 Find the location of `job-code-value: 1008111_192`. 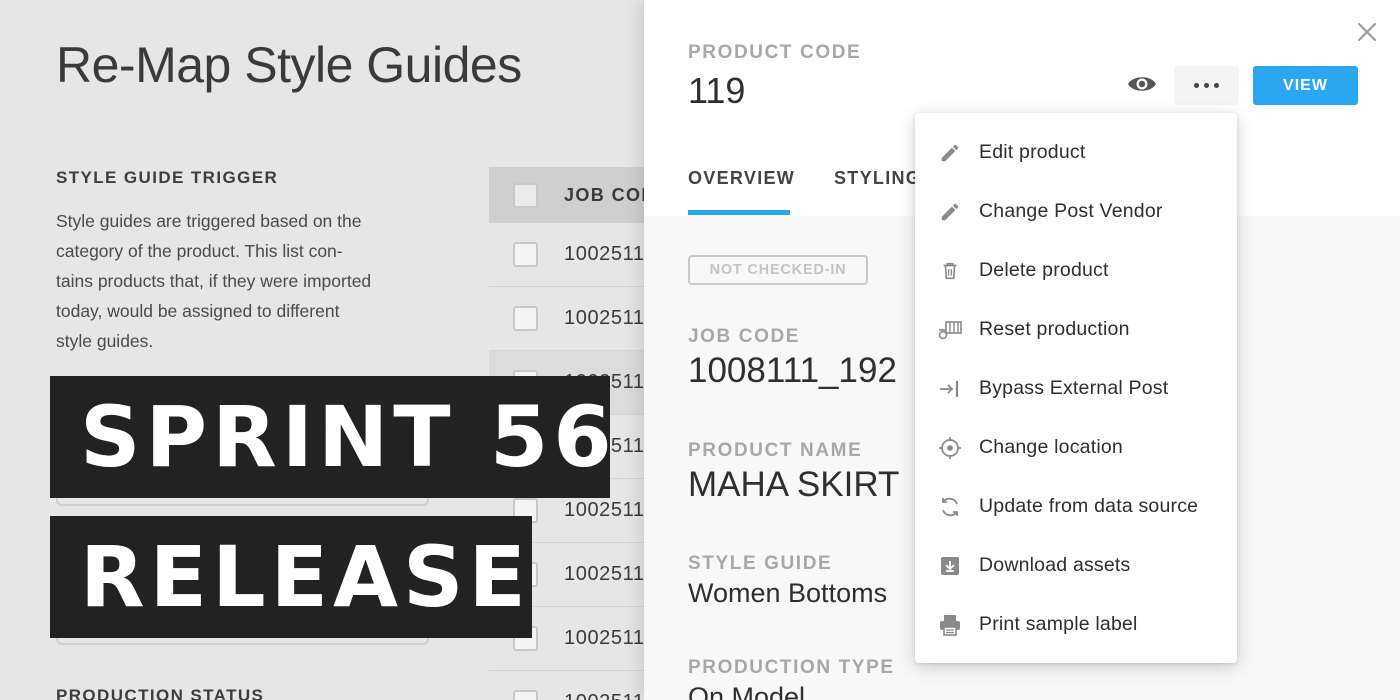

job-code-value: 1008111_192 is located at coordinates (792, 370).